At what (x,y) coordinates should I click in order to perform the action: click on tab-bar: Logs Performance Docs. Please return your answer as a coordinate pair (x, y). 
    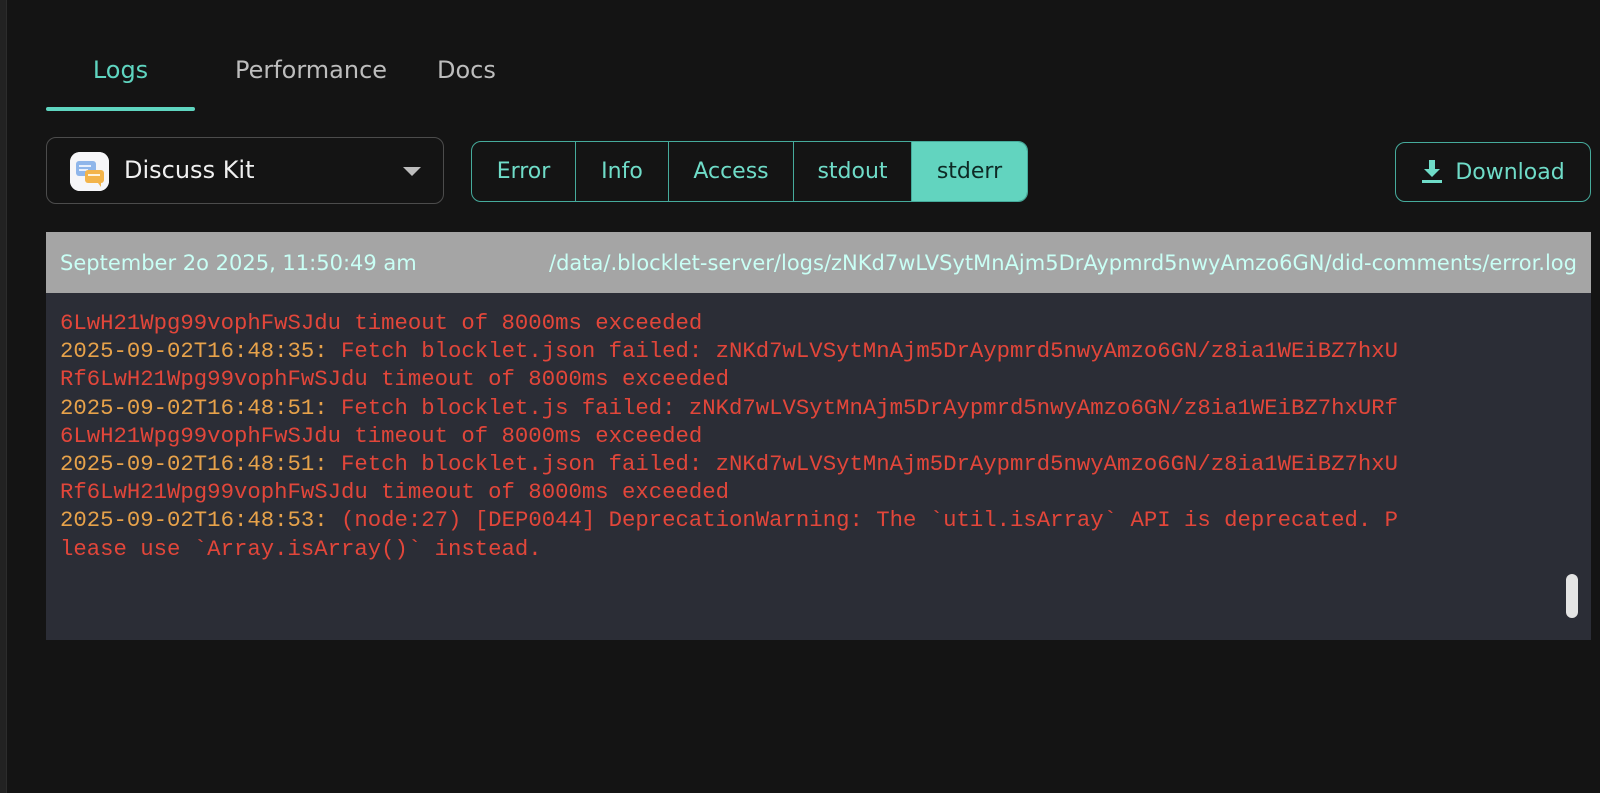
    Looking at the image, I should click on (286, 75).